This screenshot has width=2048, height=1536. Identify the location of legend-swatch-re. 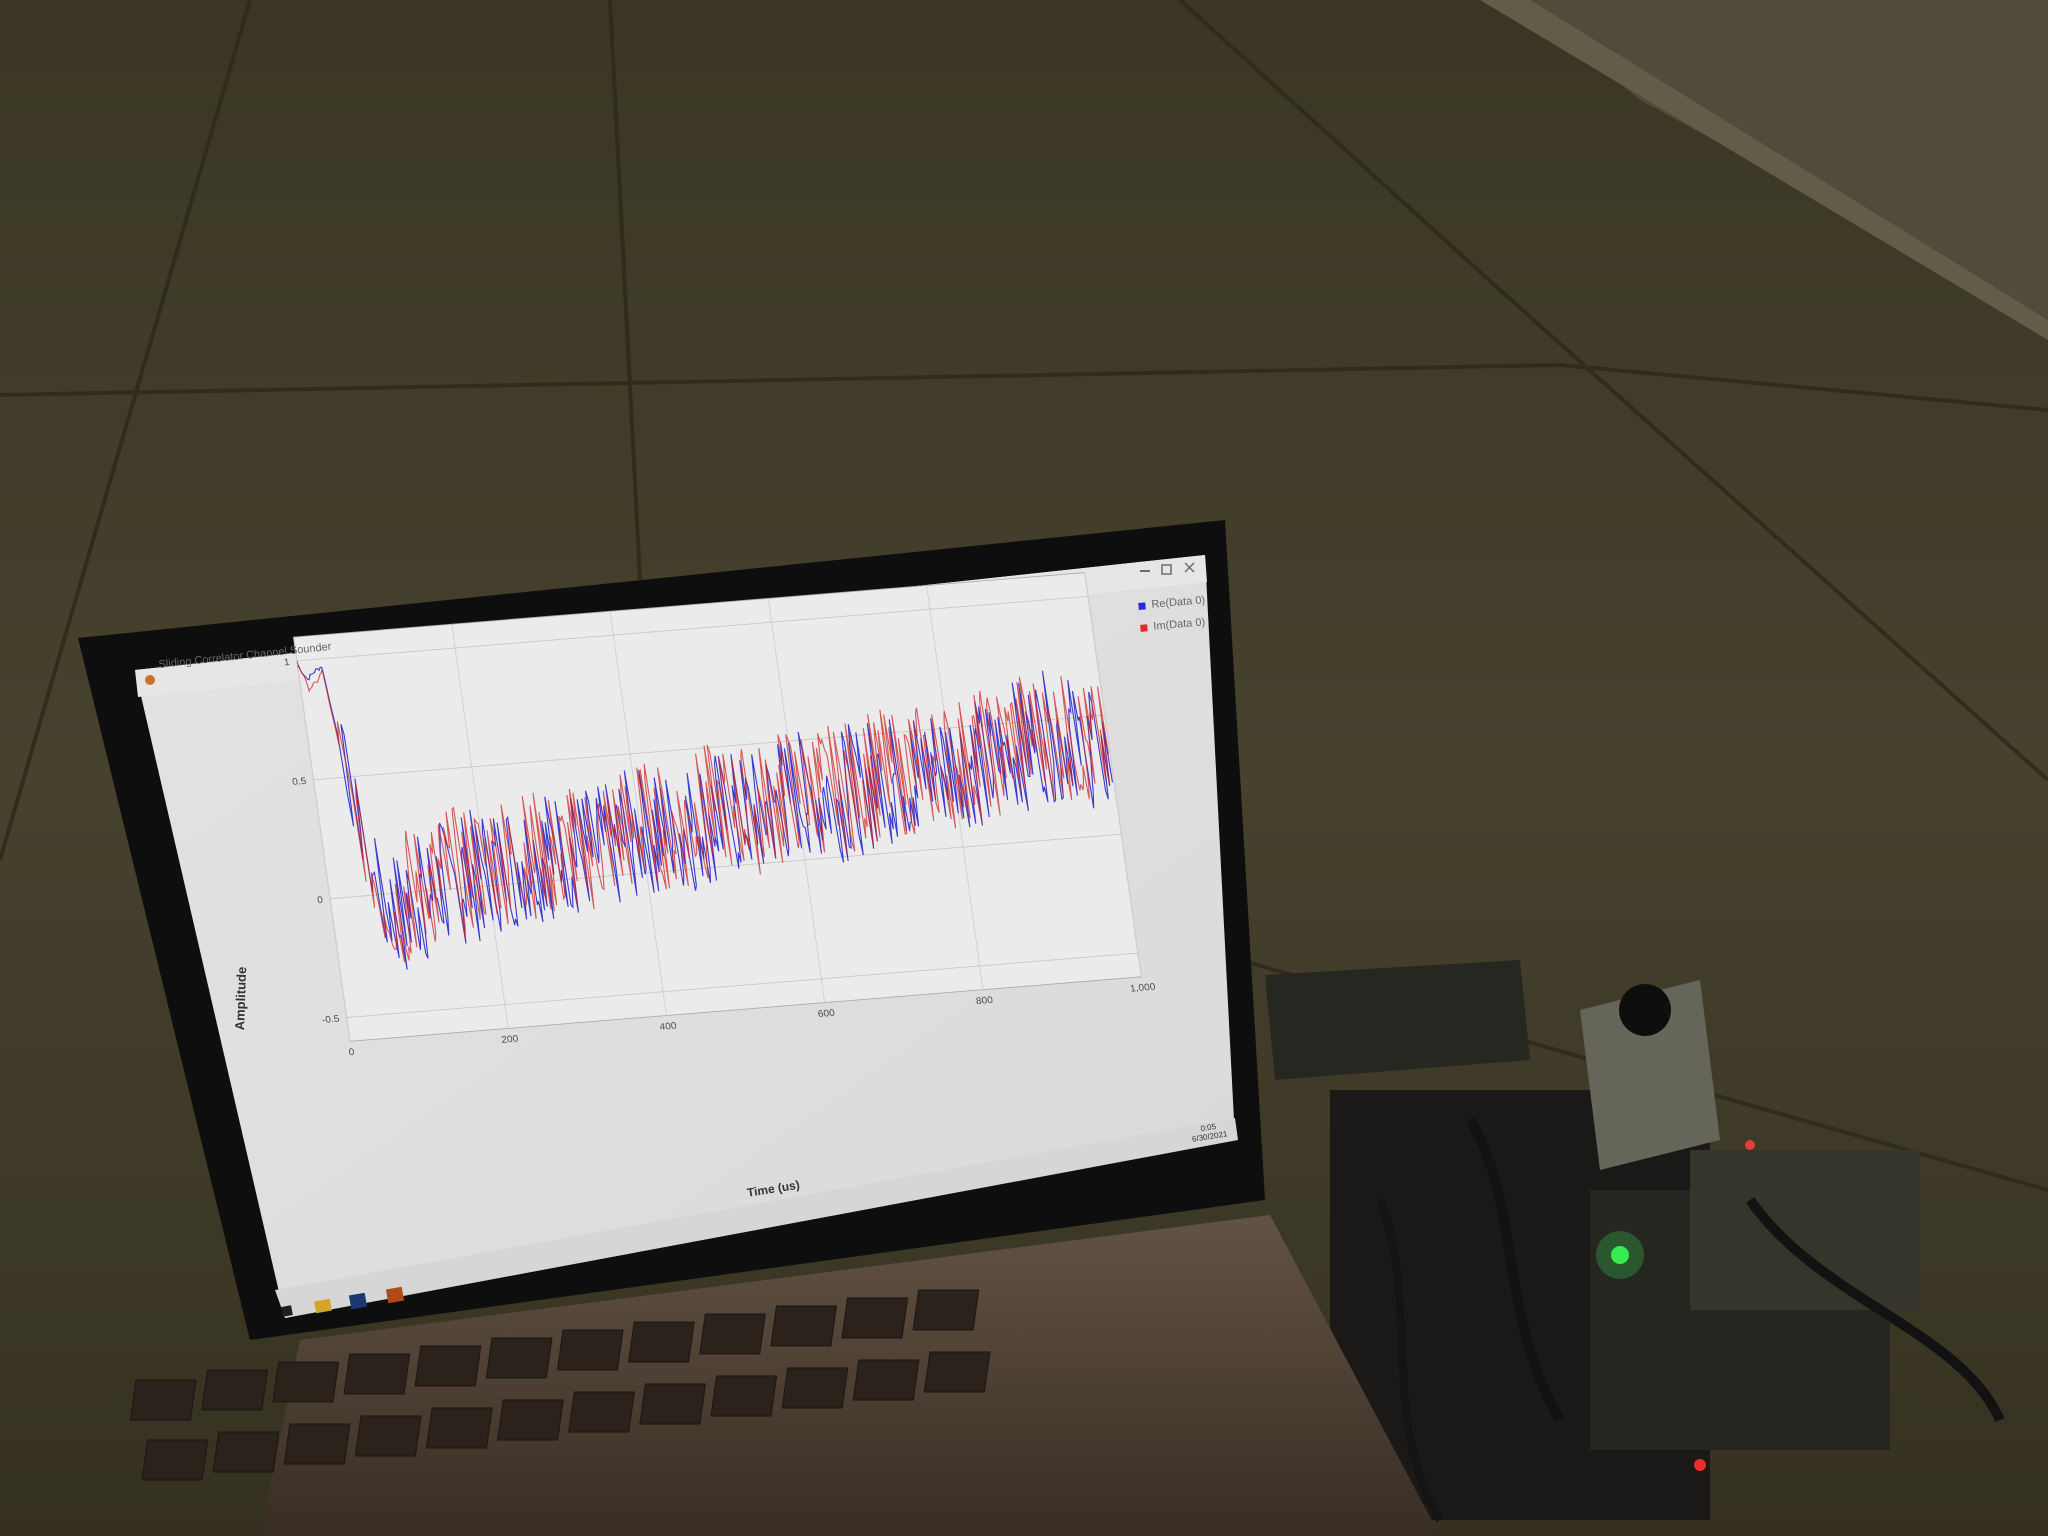
(1142, 605).